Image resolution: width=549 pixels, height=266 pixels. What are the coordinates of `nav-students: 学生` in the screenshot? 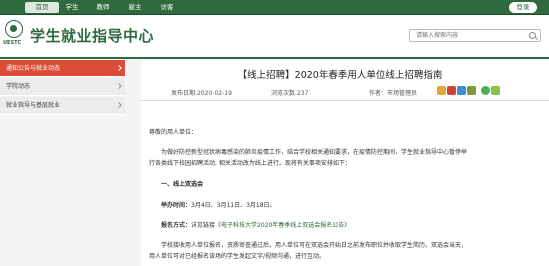 It's located at (72, 7).